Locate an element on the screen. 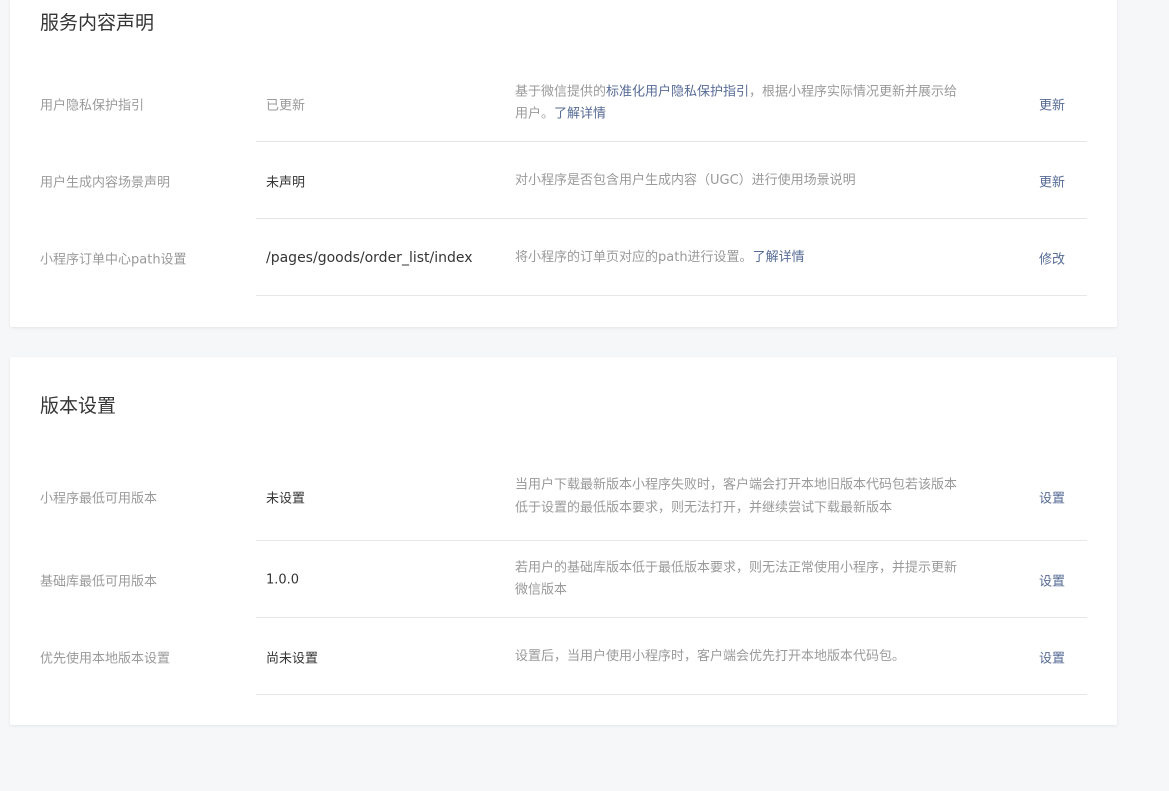 The image size is (1169, 791). order-path-modify-button: 修改 is located at coordinates (1052, 257).